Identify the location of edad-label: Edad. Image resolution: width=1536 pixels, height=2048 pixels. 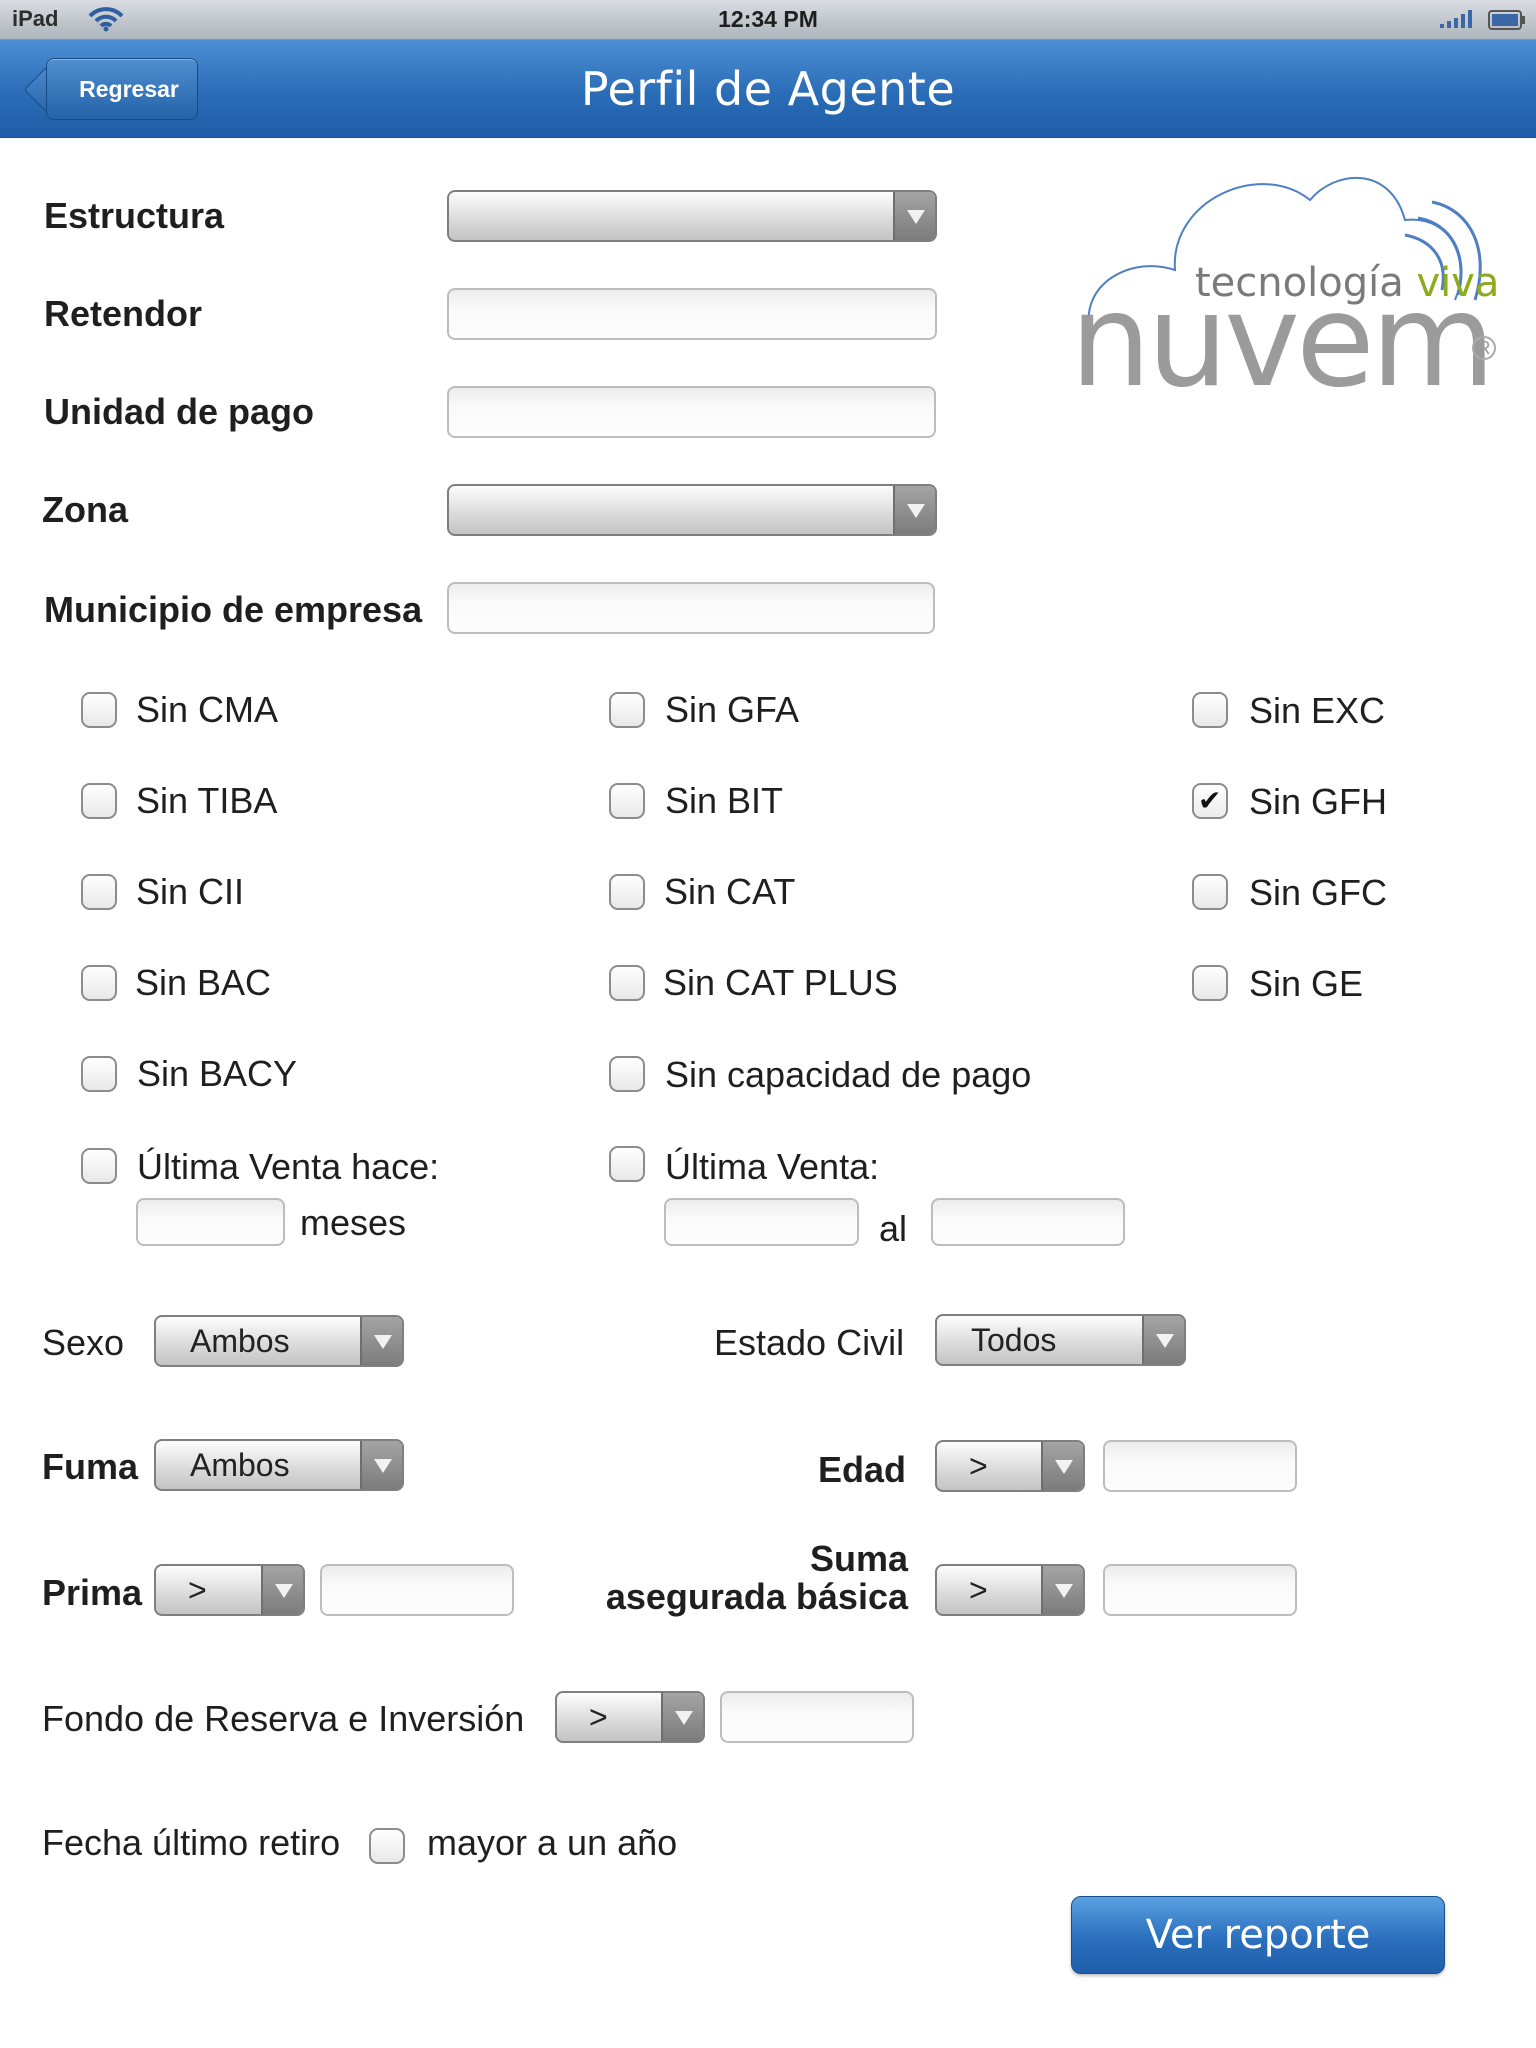
(862, 1469).